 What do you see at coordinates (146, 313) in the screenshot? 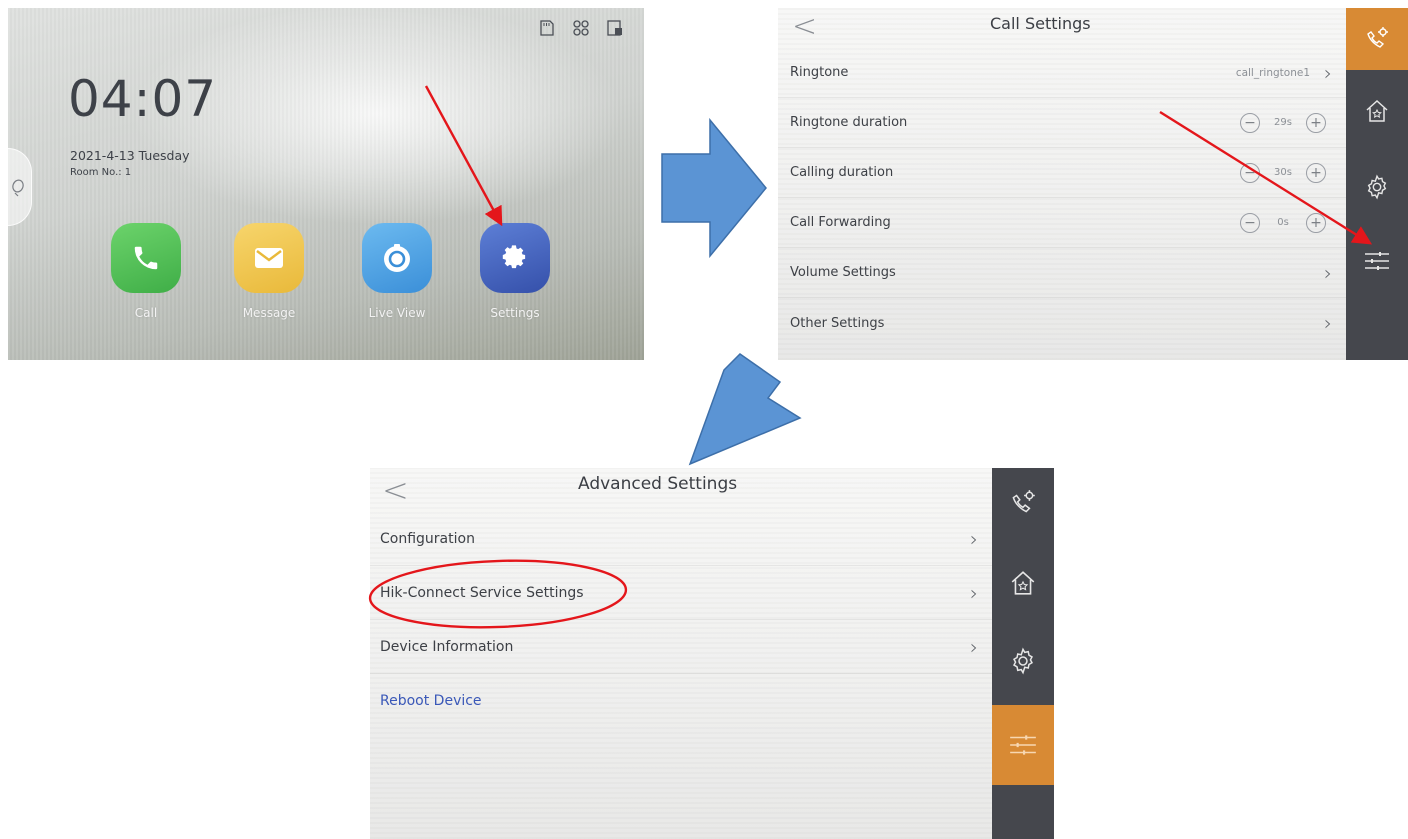
I see `call-app-label: Call` at bounding box center [146, 313].